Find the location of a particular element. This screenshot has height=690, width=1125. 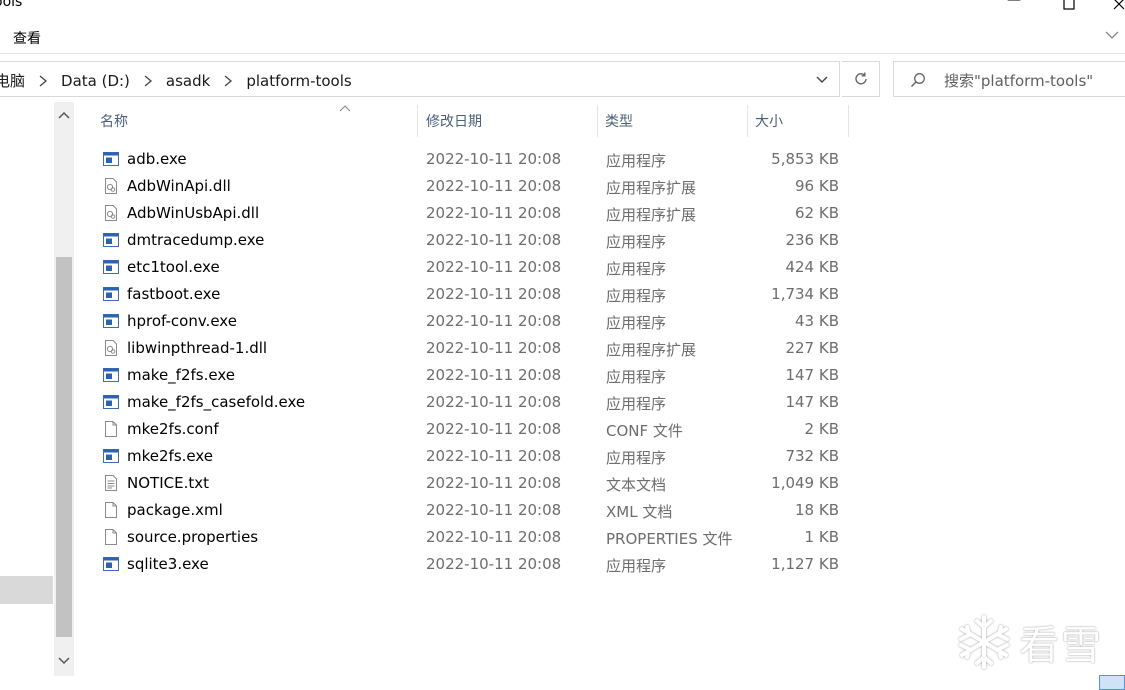

scroll-down-button is located at coordinates (64, 661).